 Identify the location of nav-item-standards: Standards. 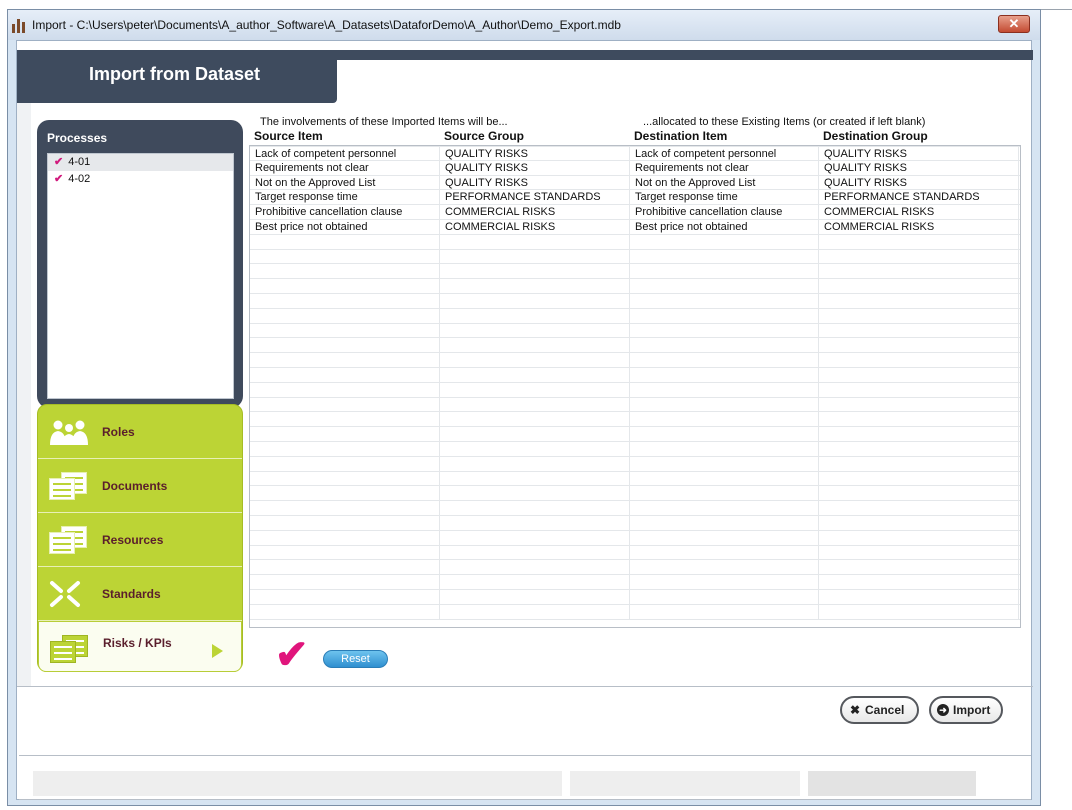
(140, 594).